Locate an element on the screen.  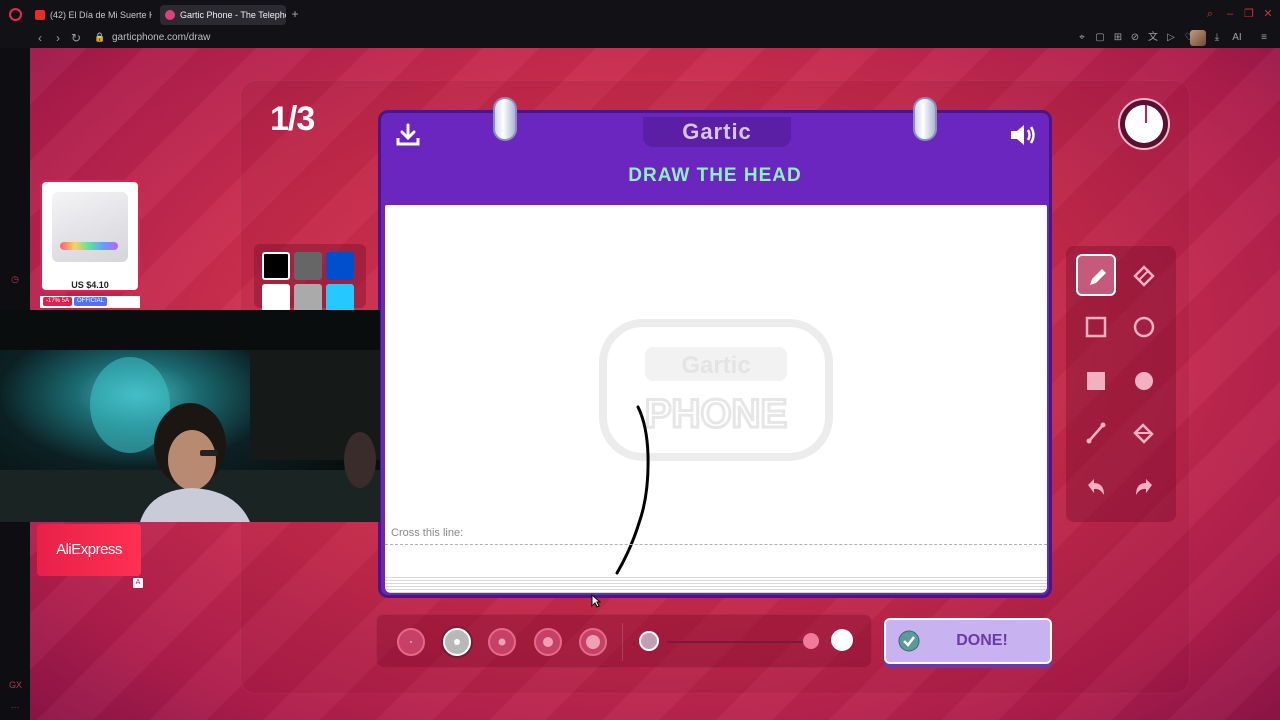
webcam-overlay is located at coordinates (190, 416).